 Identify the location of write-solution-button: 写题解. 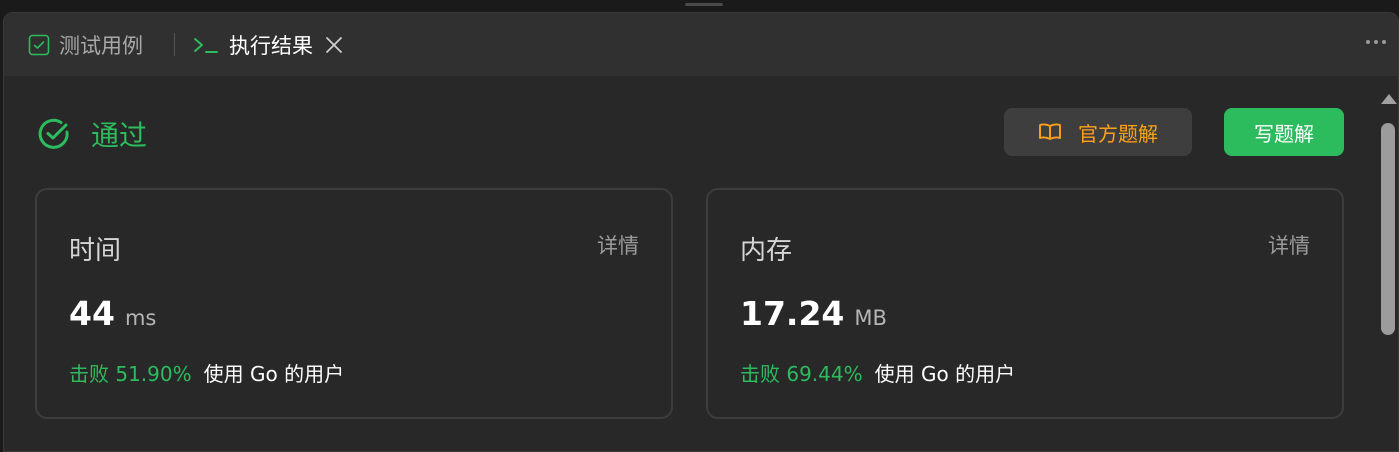
(1284, 132).